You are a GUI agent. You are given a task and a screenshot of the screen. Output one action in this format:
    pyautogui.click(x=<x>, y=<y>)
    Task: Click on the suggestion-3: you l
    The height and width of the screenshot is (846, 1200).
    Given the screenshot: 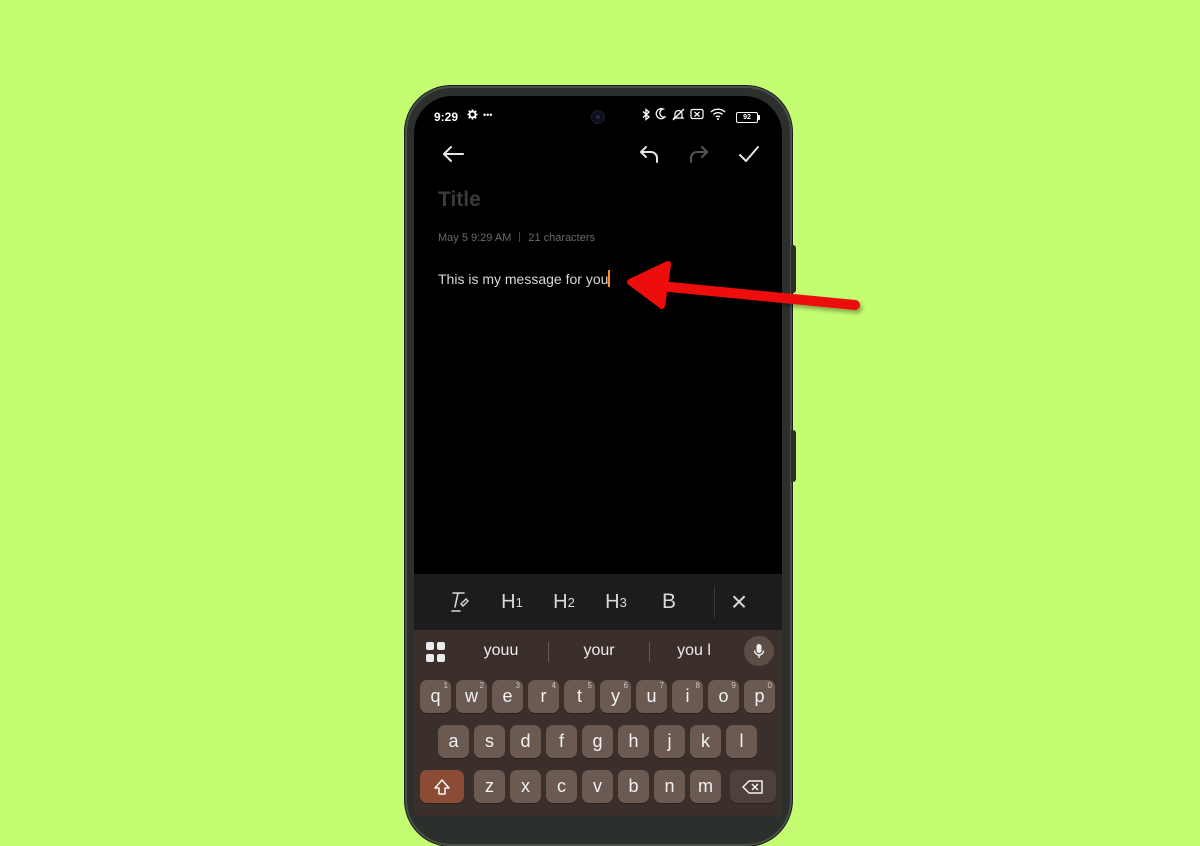 What is the action you would take?
    pyautogui.click(x=694, y=651)
    